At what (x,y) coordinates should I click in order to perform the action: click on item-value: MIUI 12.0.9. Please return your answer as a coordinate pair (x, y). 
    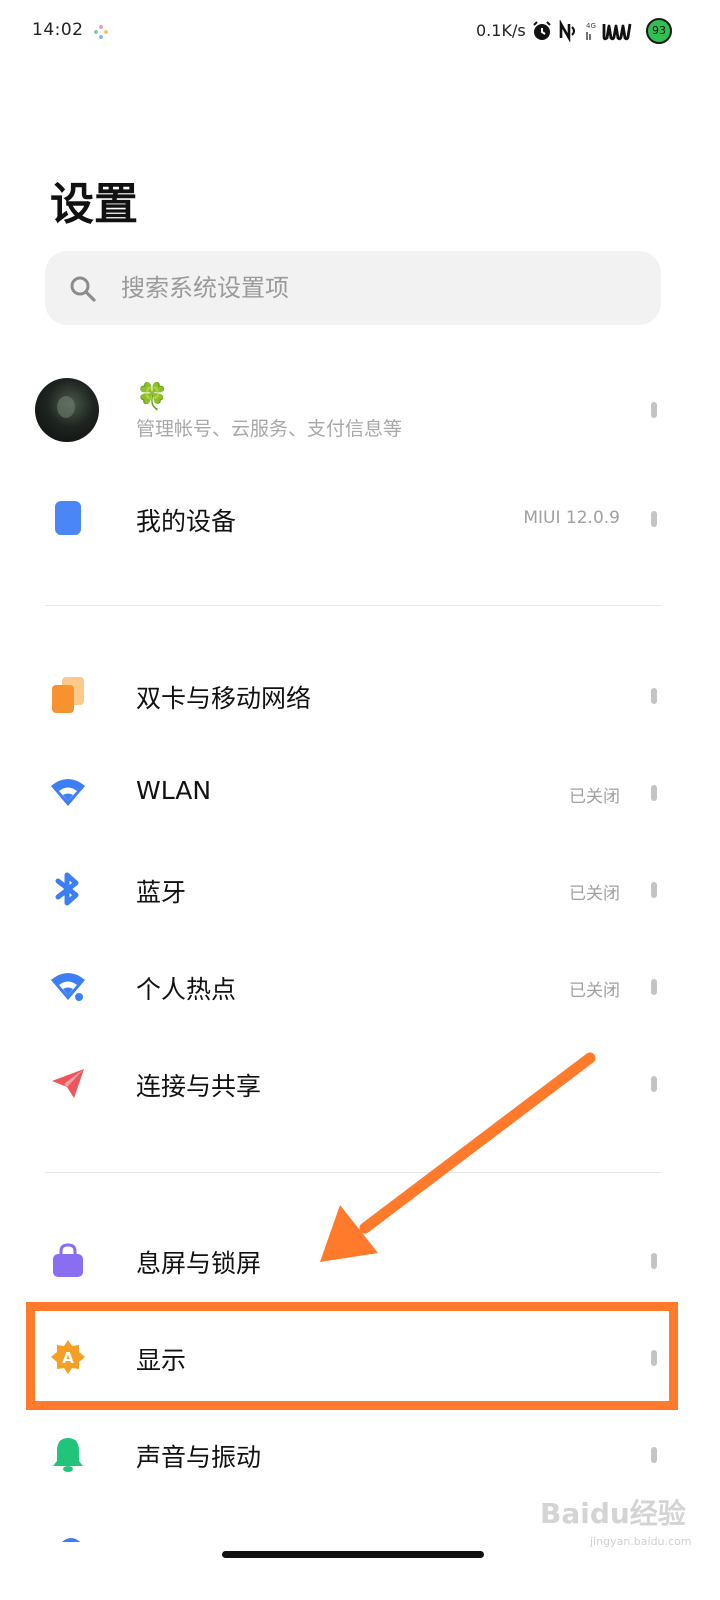
    Looking at the image, I should click on (571, 518).